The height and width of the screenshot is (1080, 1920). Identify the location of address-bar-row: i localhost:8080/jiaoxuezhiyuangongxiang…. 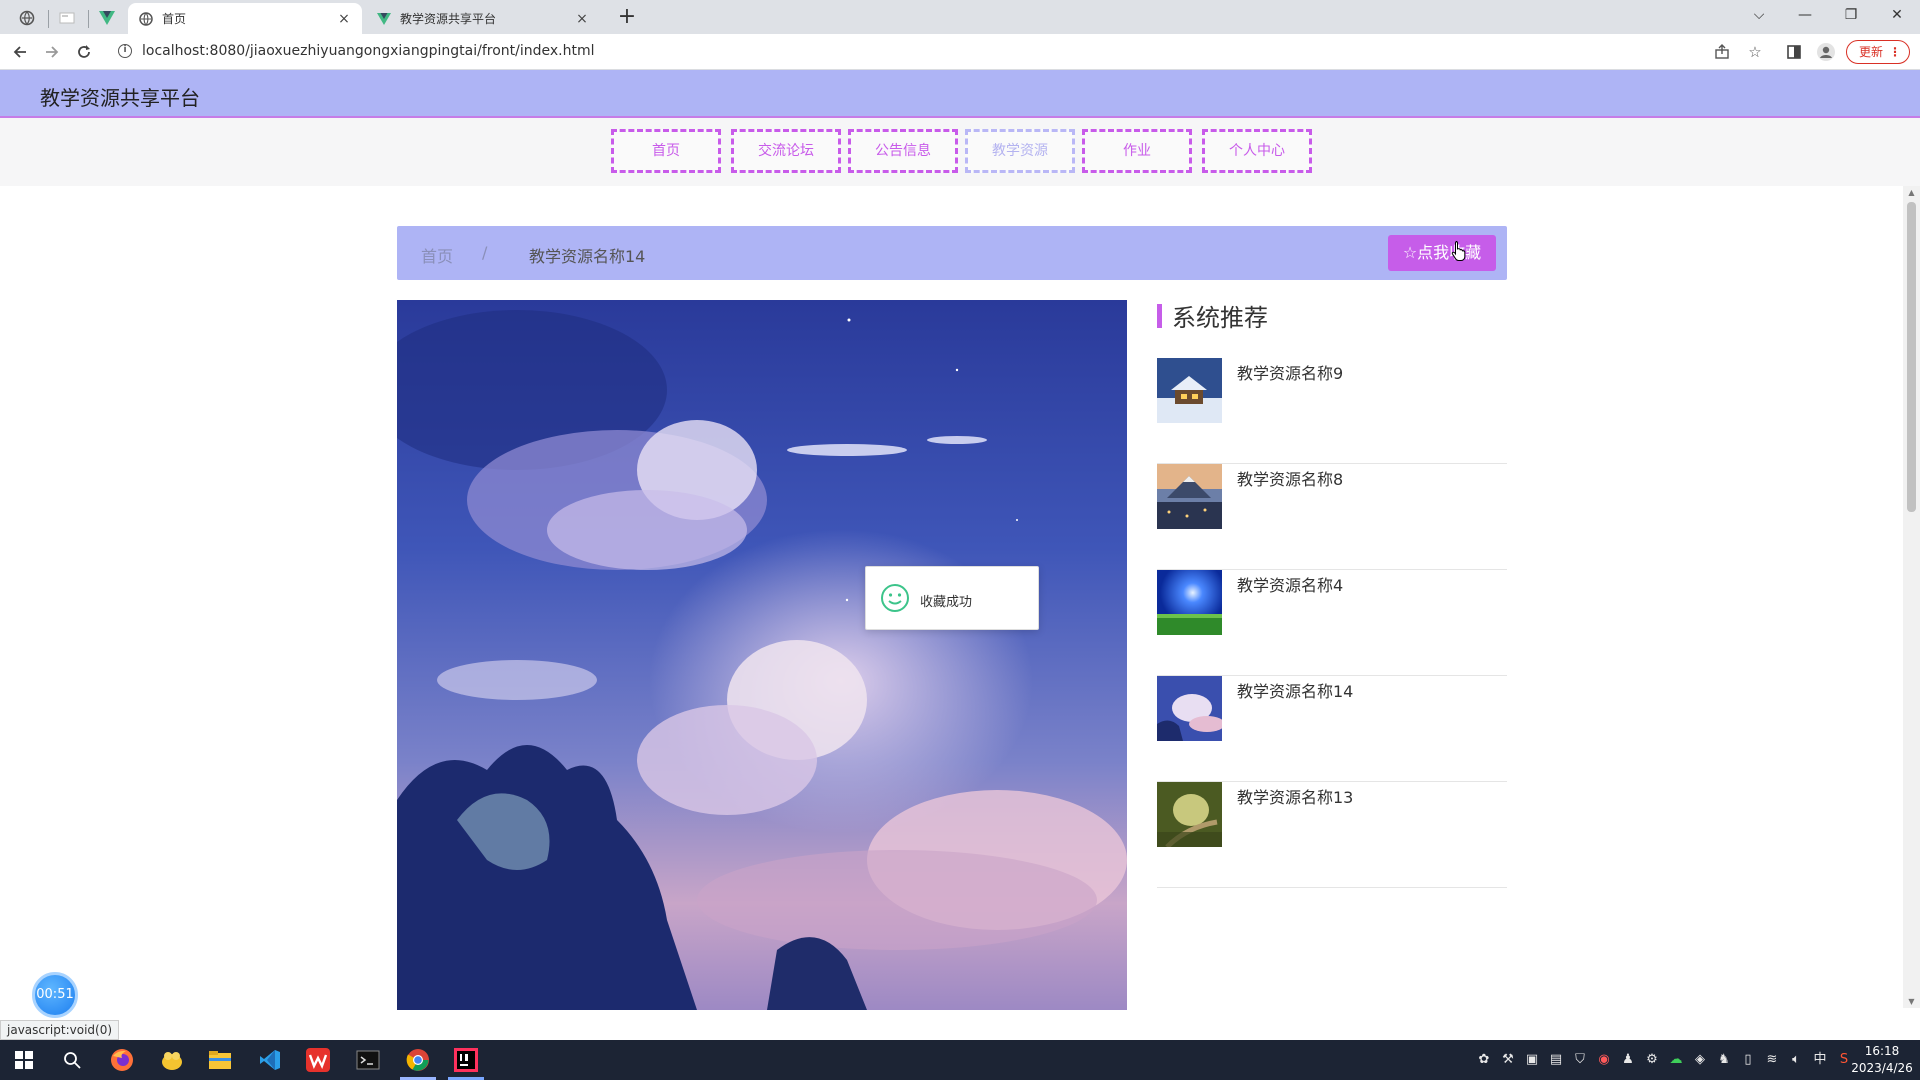
(960, 52).